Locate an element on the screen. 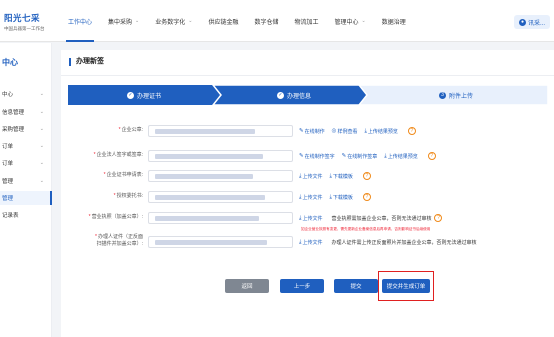  field-label-text: 授权委托书: is located at coordinates (129, 196).